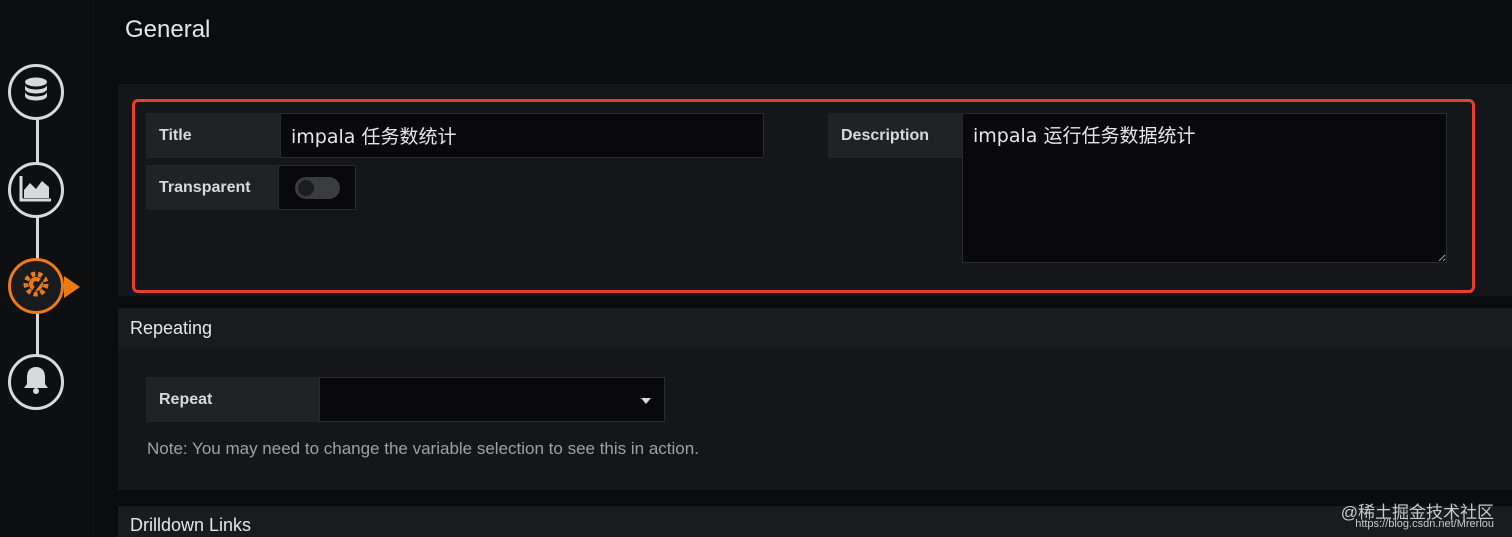 The image size is (1512, 537). Describe the element at coordinates (213, 135) in the screenshot. I see `title-label: Title` at that location.